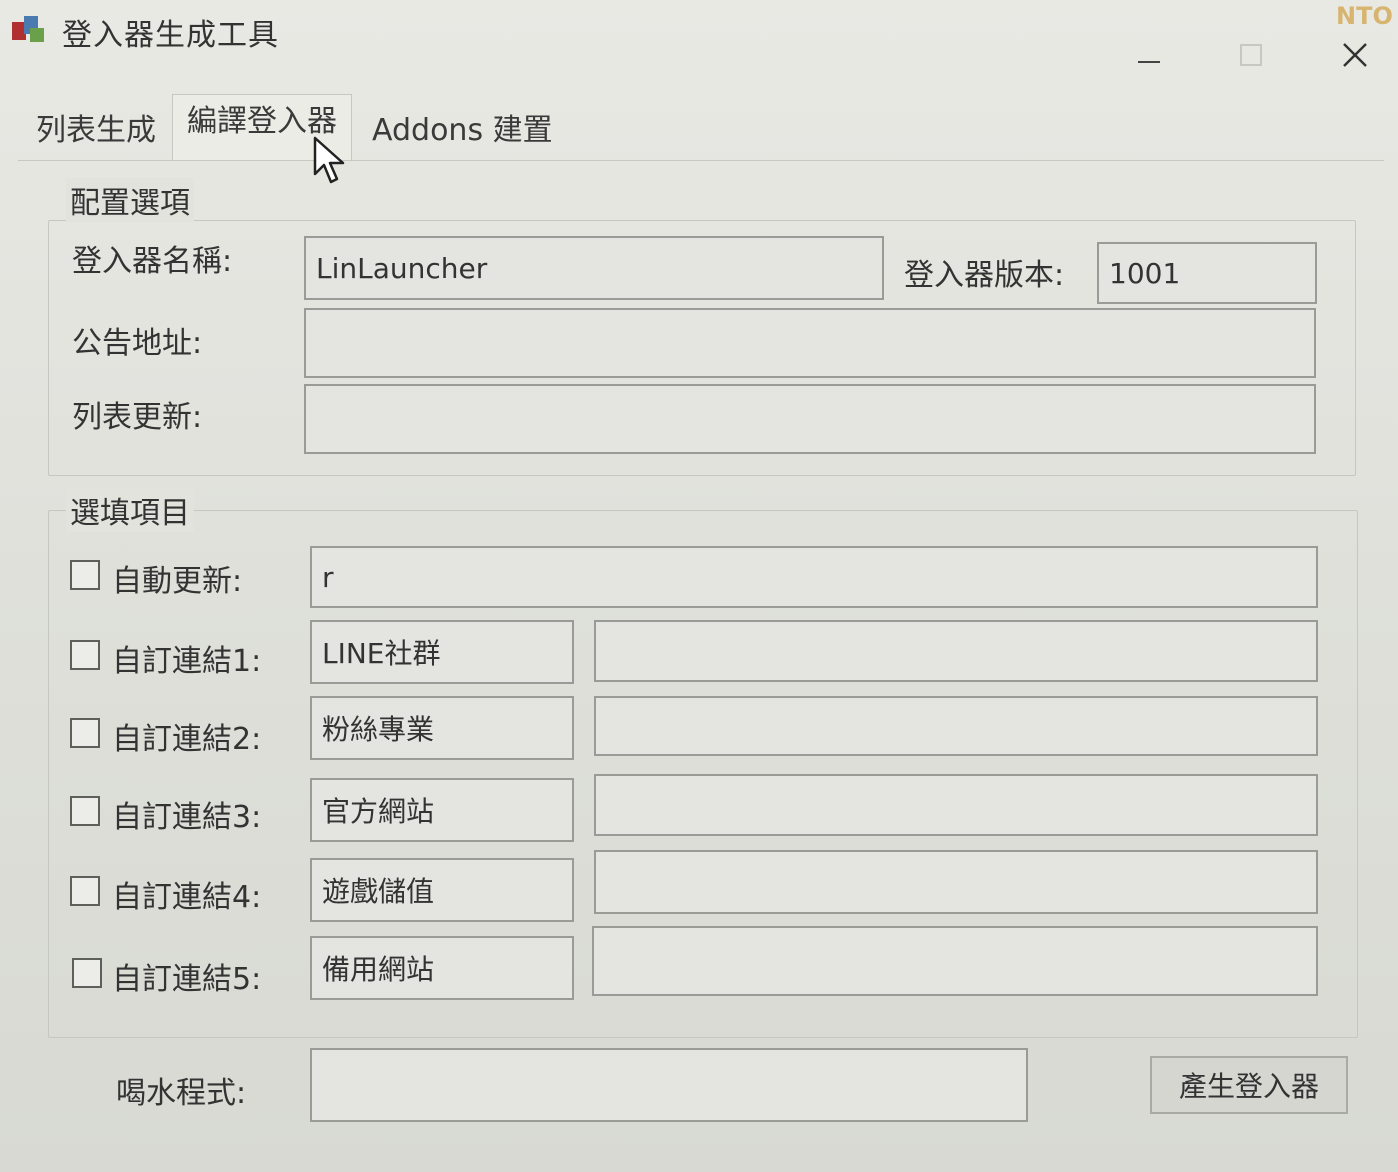  I want to click on maximize-button, so click(1251, 55).